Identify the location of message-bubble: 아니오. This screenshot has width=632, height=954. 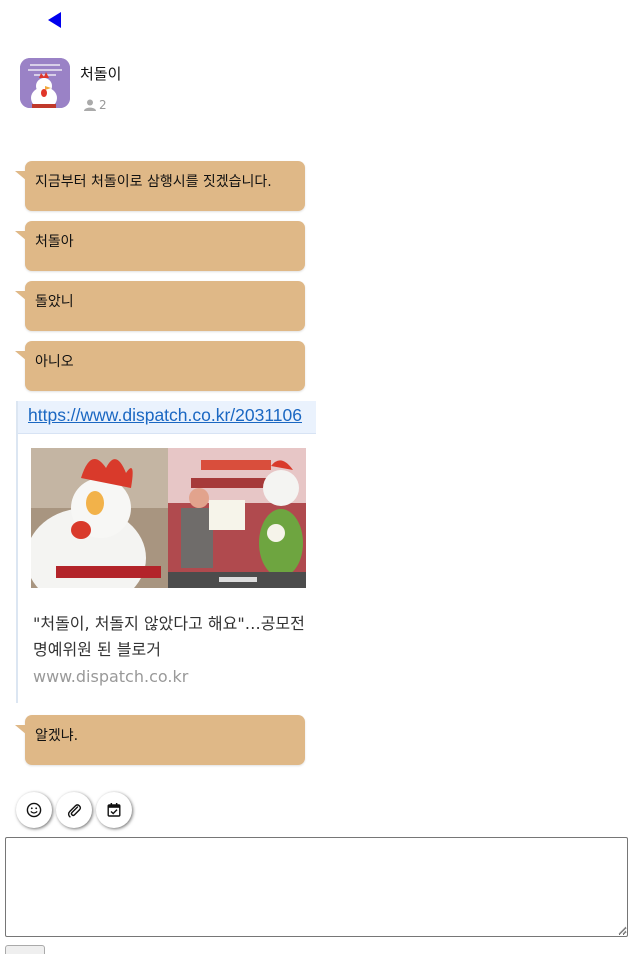
(160, 366).